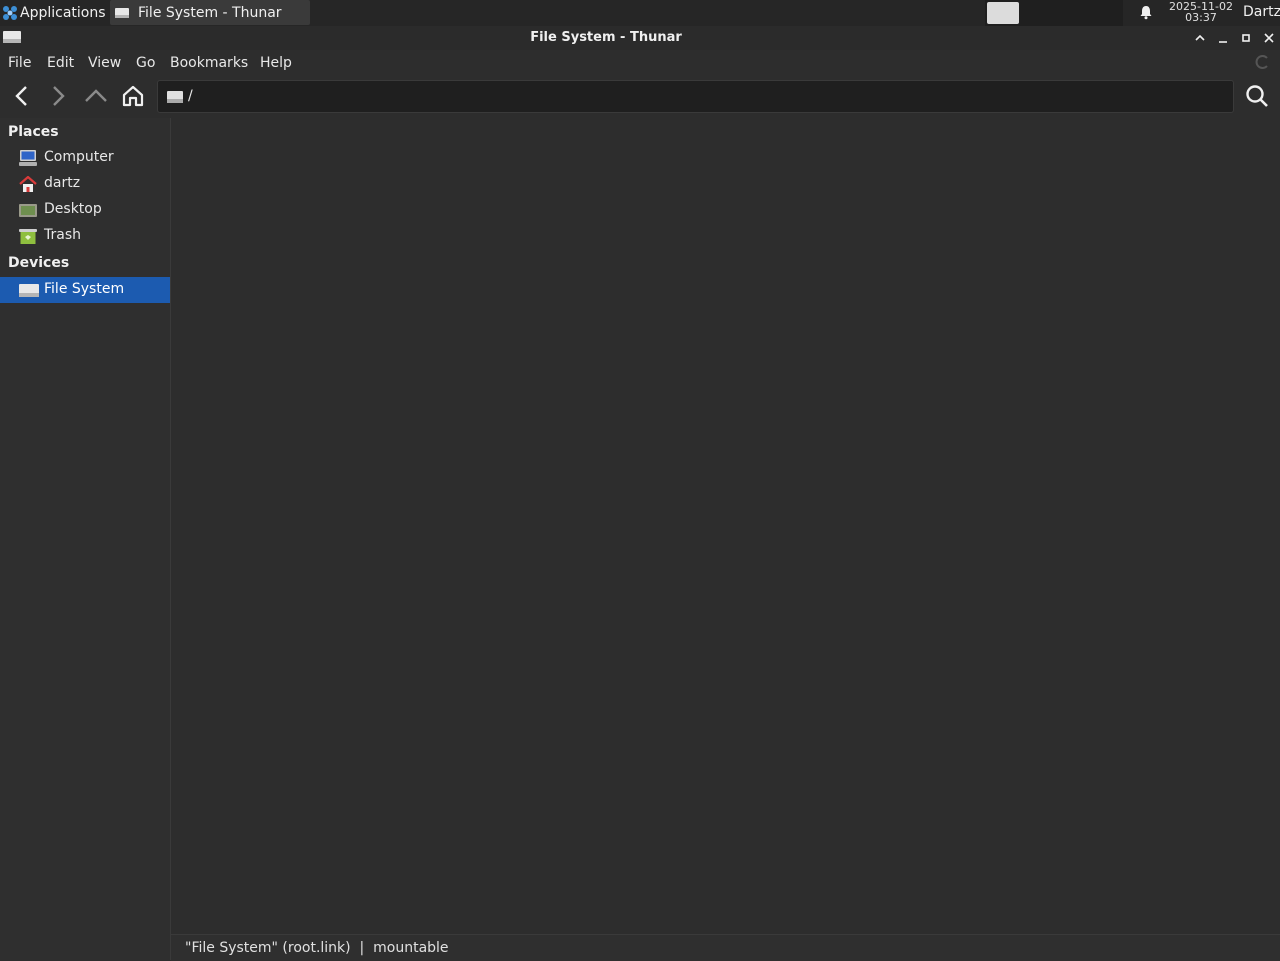 The width and height of the screenshot is (1280, 961). I want to click on location-bar: /, so click(695, 96).